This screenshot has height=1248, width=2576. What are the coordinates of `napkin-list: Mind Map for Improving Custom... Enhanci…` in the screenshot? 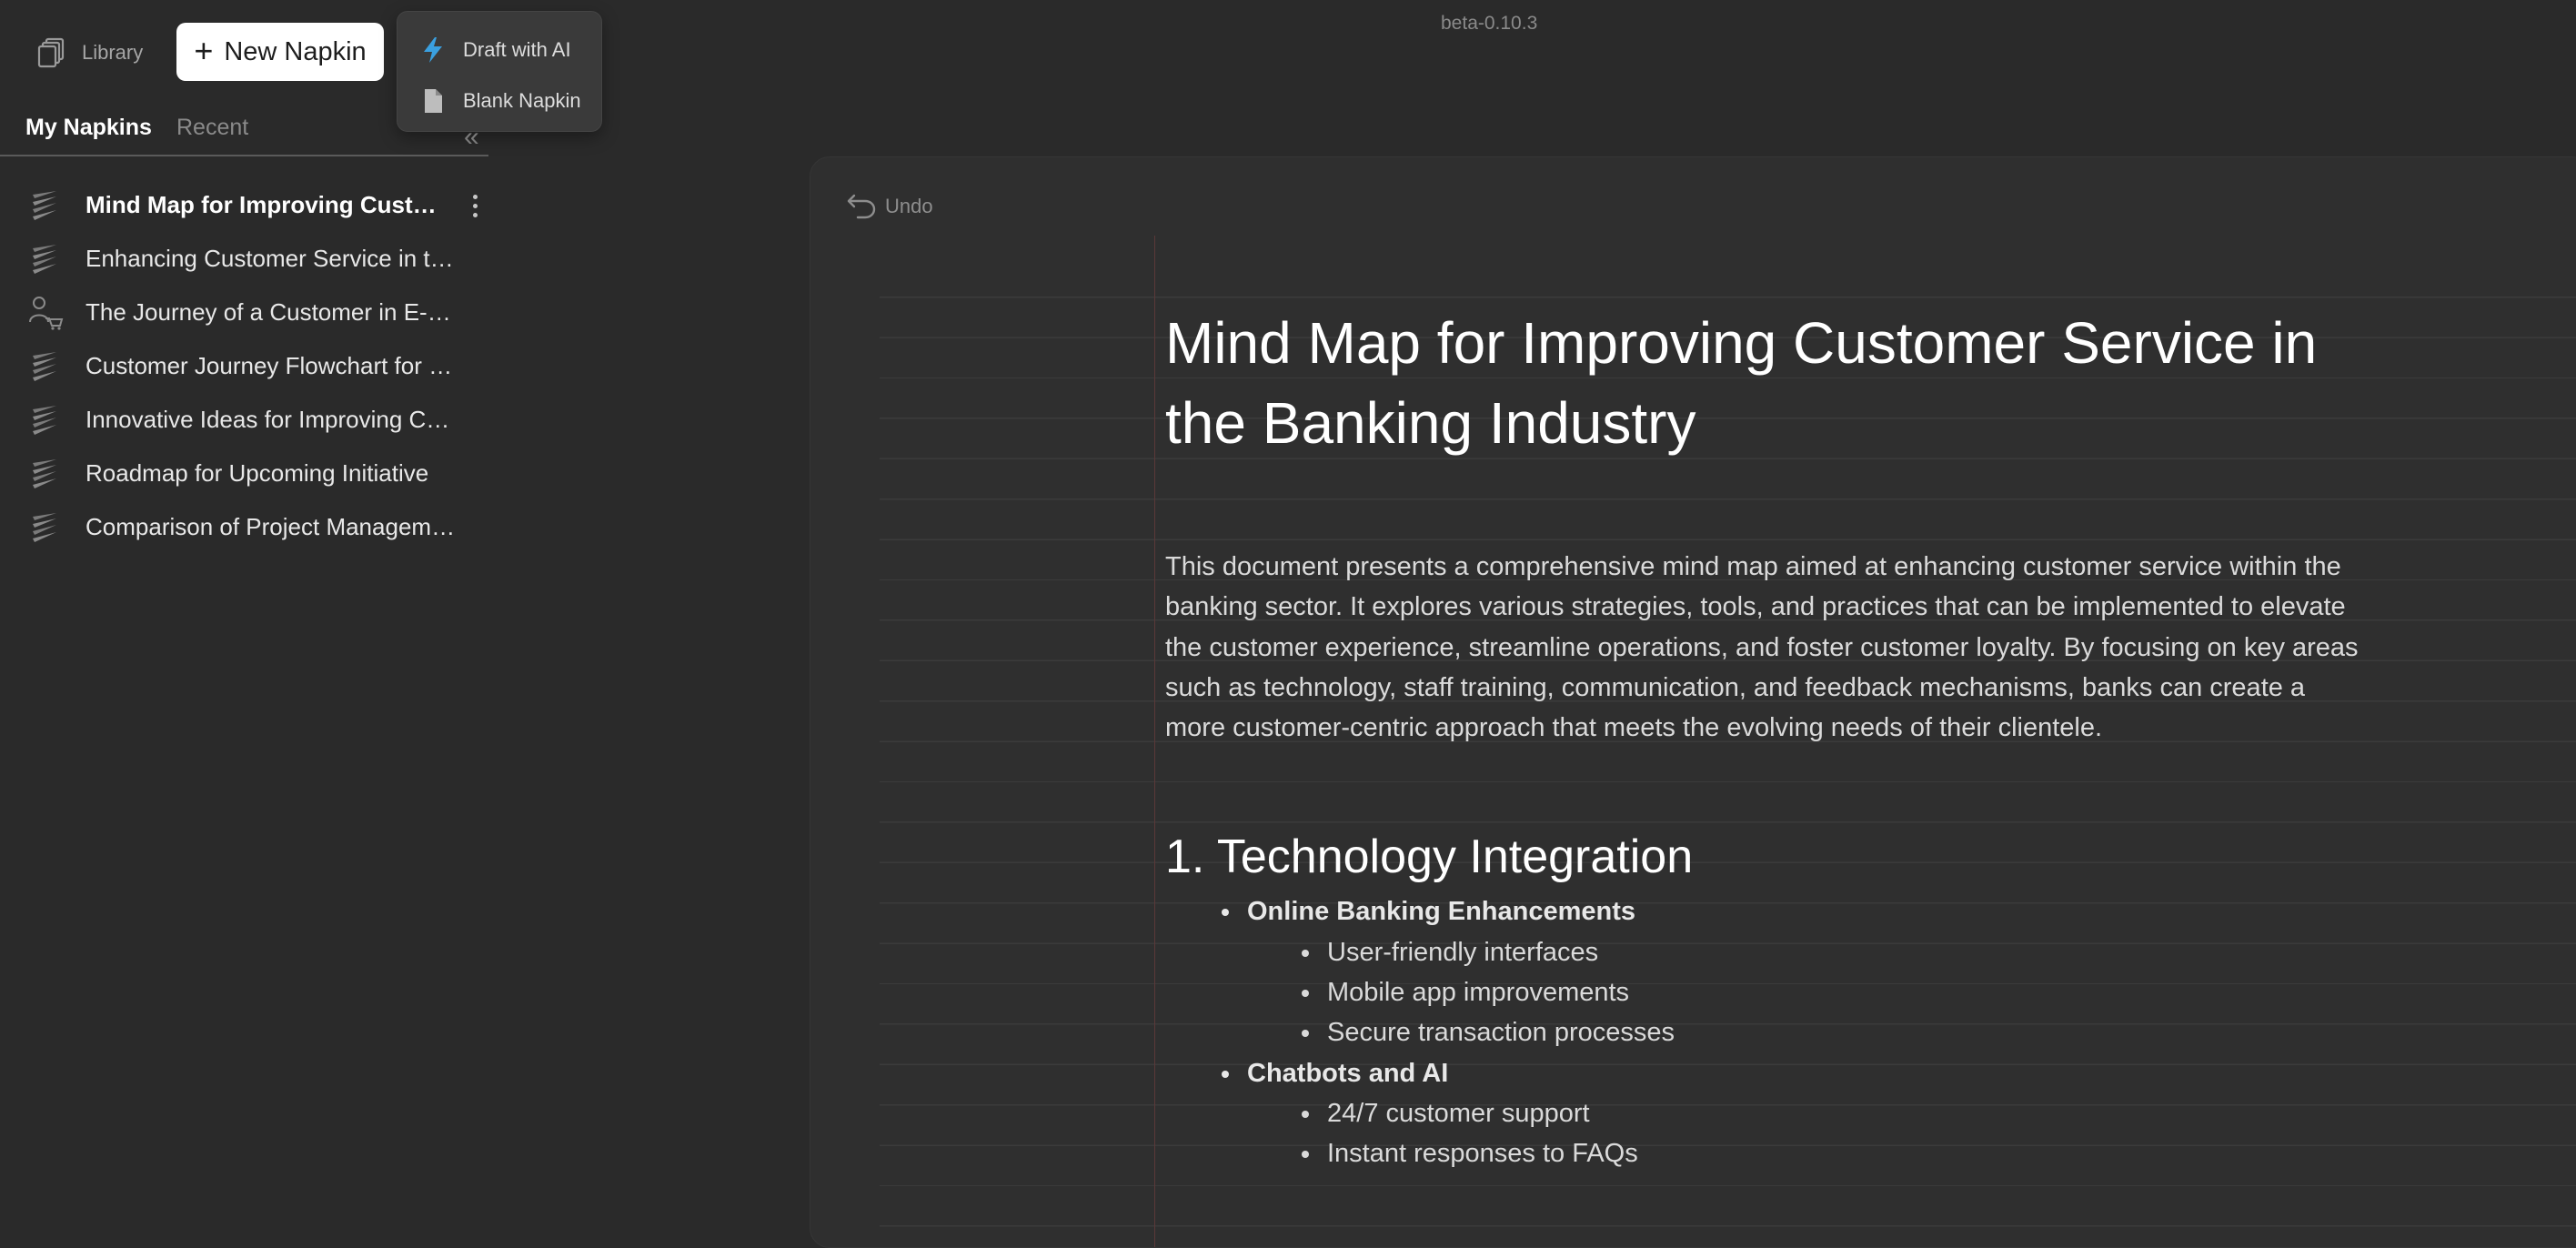 It's located at (244, 366).